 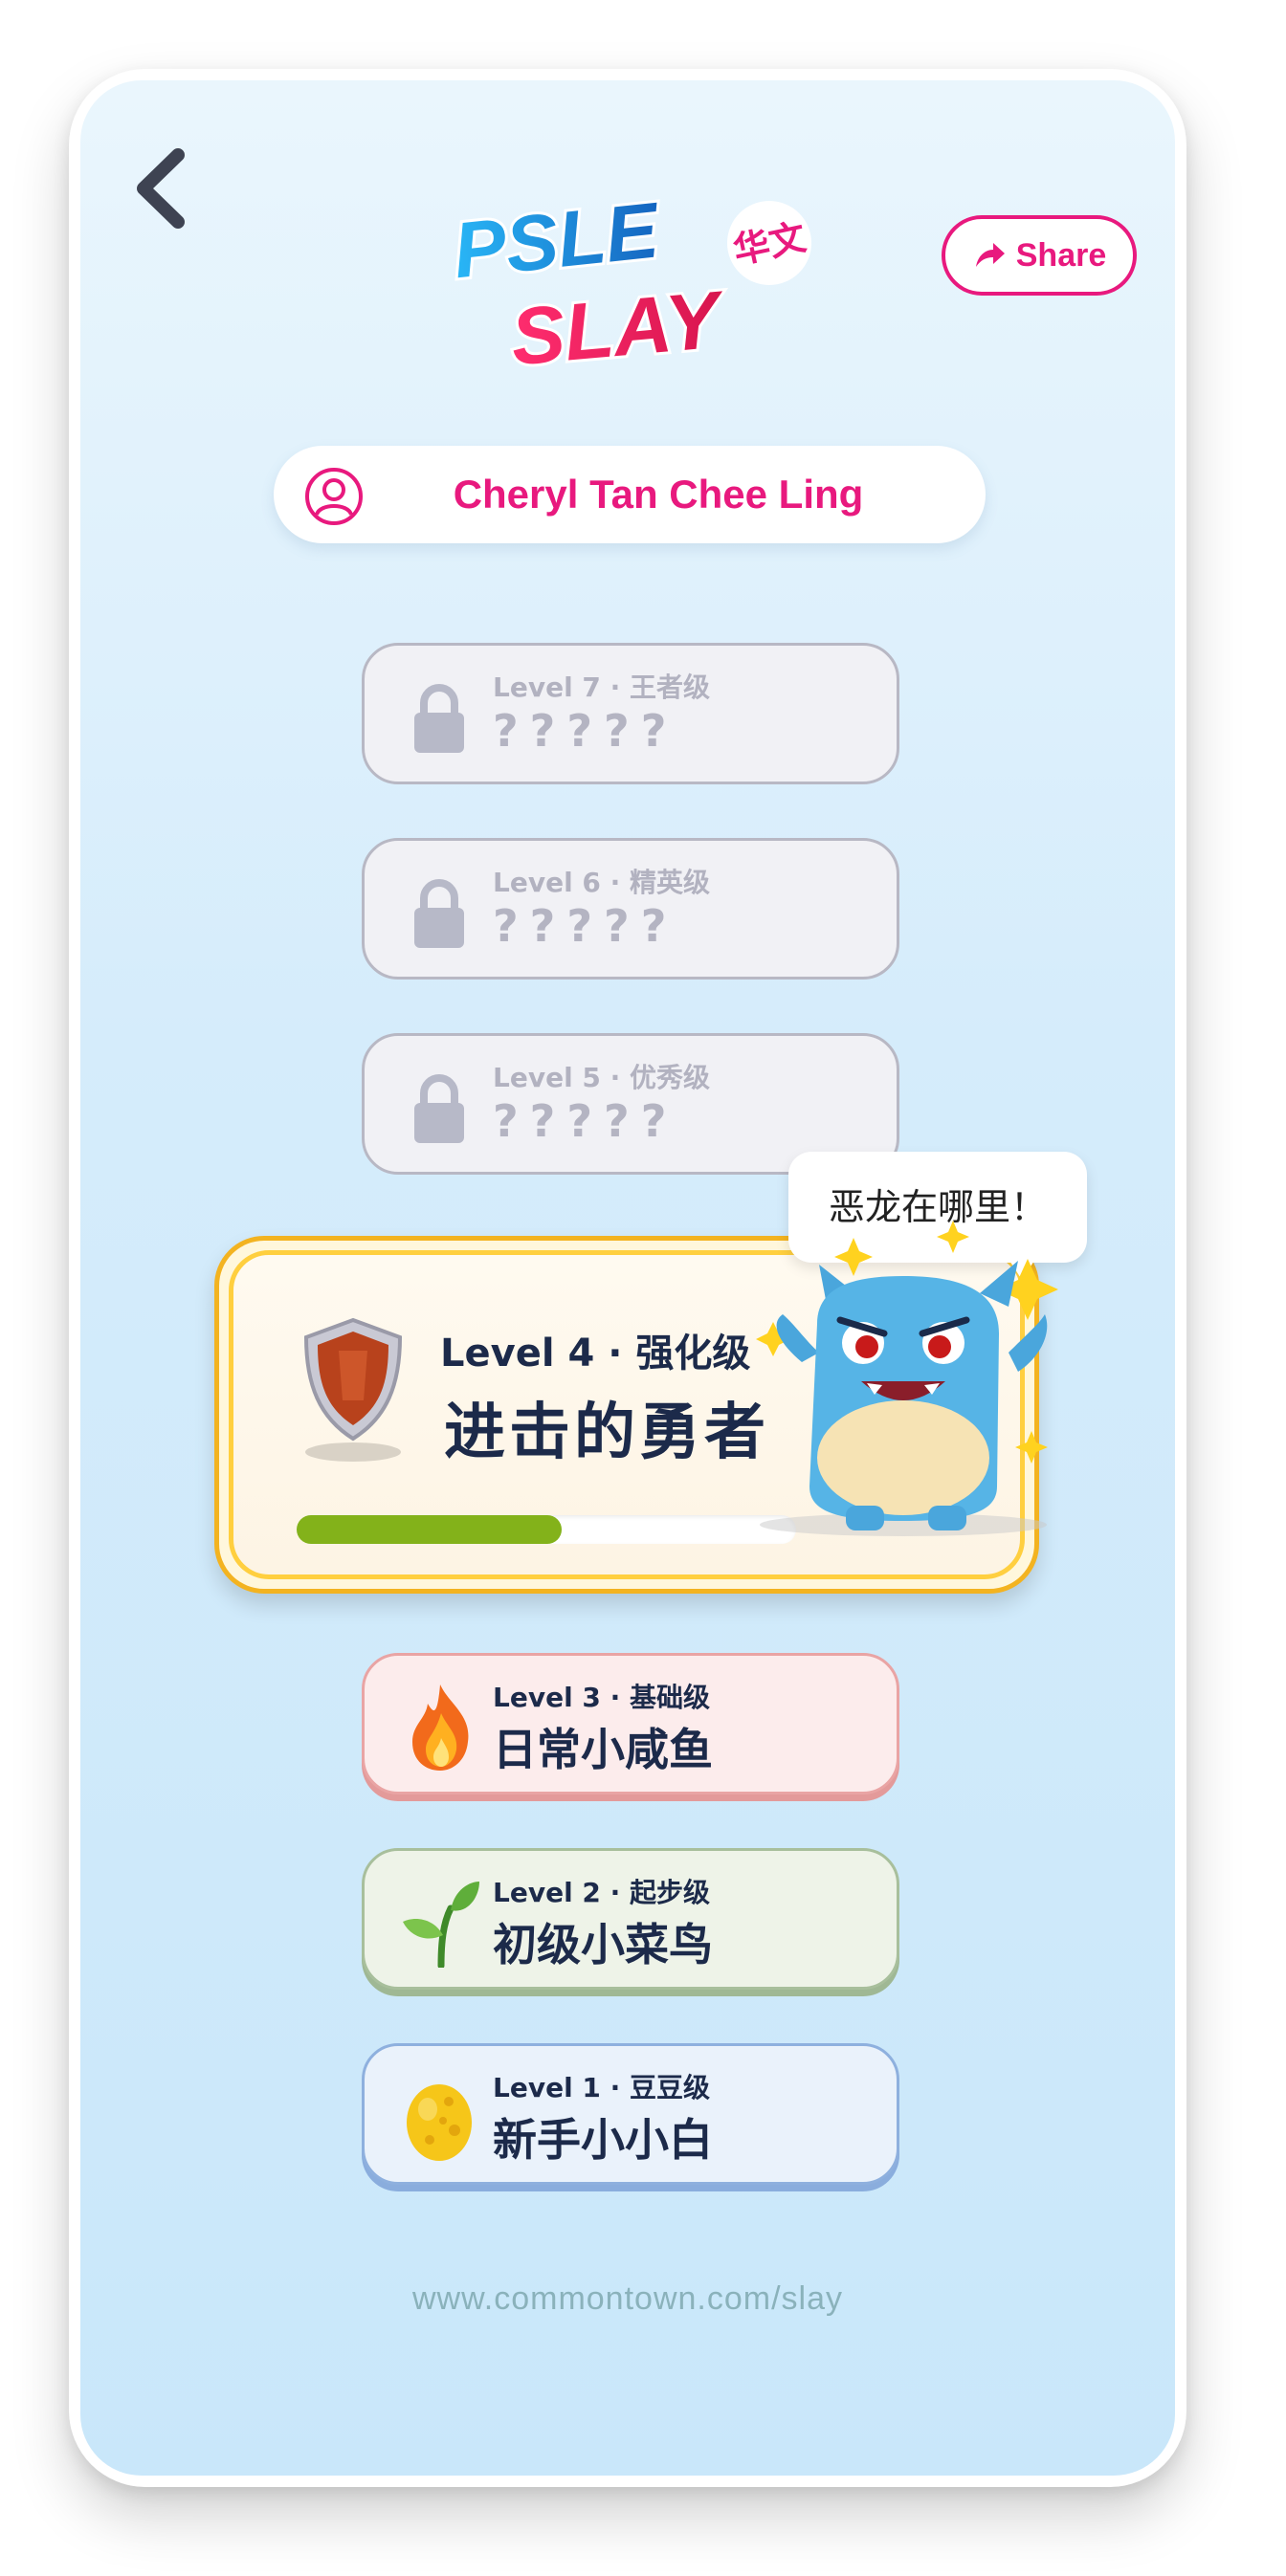 I want to click on user-name: Cheryl Tan Chee Ling, so click(x=659, y=494).